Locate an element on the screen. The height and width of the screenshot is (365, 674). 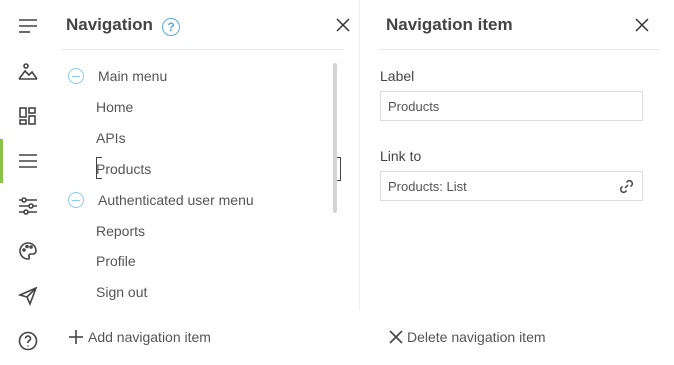
icon-rail is located at coordinates (28, 182).